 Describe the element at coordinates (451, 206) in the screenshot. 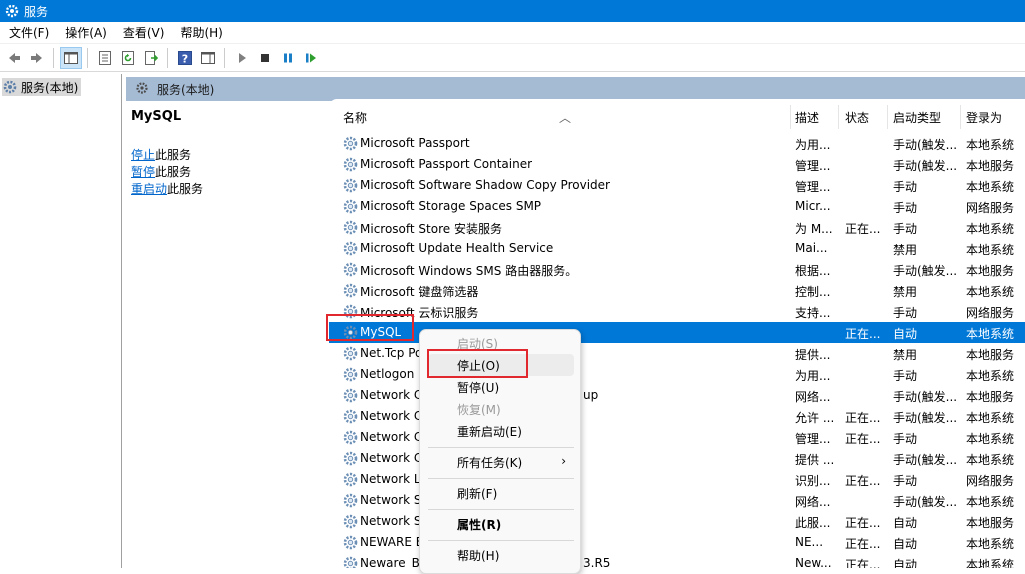

I see `service-name: Microsoft Storage Spaces SMP` at that location.